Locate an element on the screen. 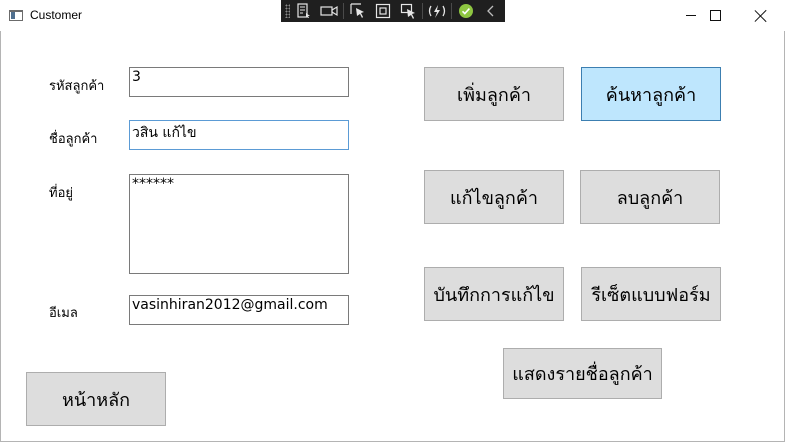  collapse-chevron-icon is located at coordinates (490, 11).